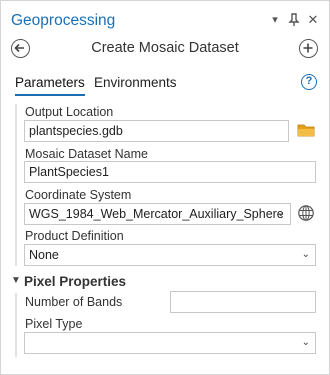  What do you see at coordinates (50, 85) in the screenshot?
I see `tab-parameters: Parameters` at bounding box center [50, 85].